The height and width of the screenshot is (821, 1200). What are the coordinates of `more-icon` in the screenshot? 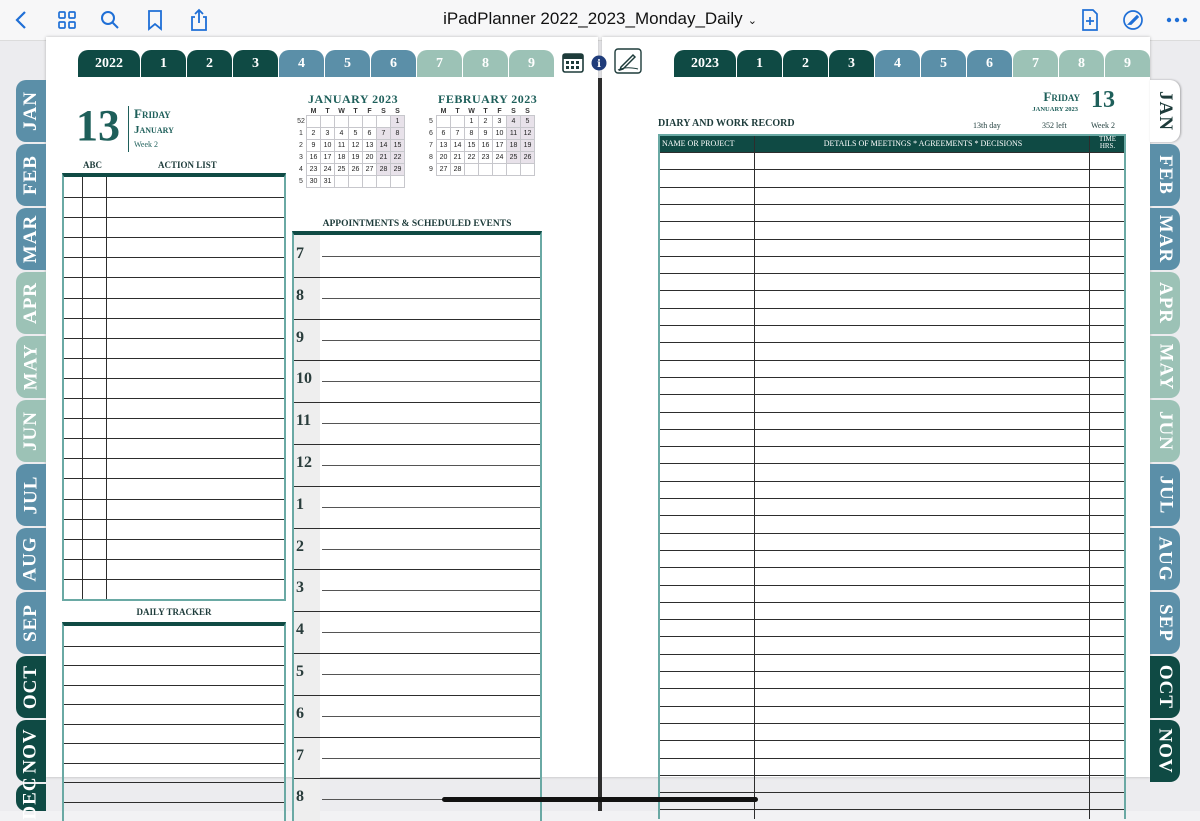 It's located at (1177, 20).